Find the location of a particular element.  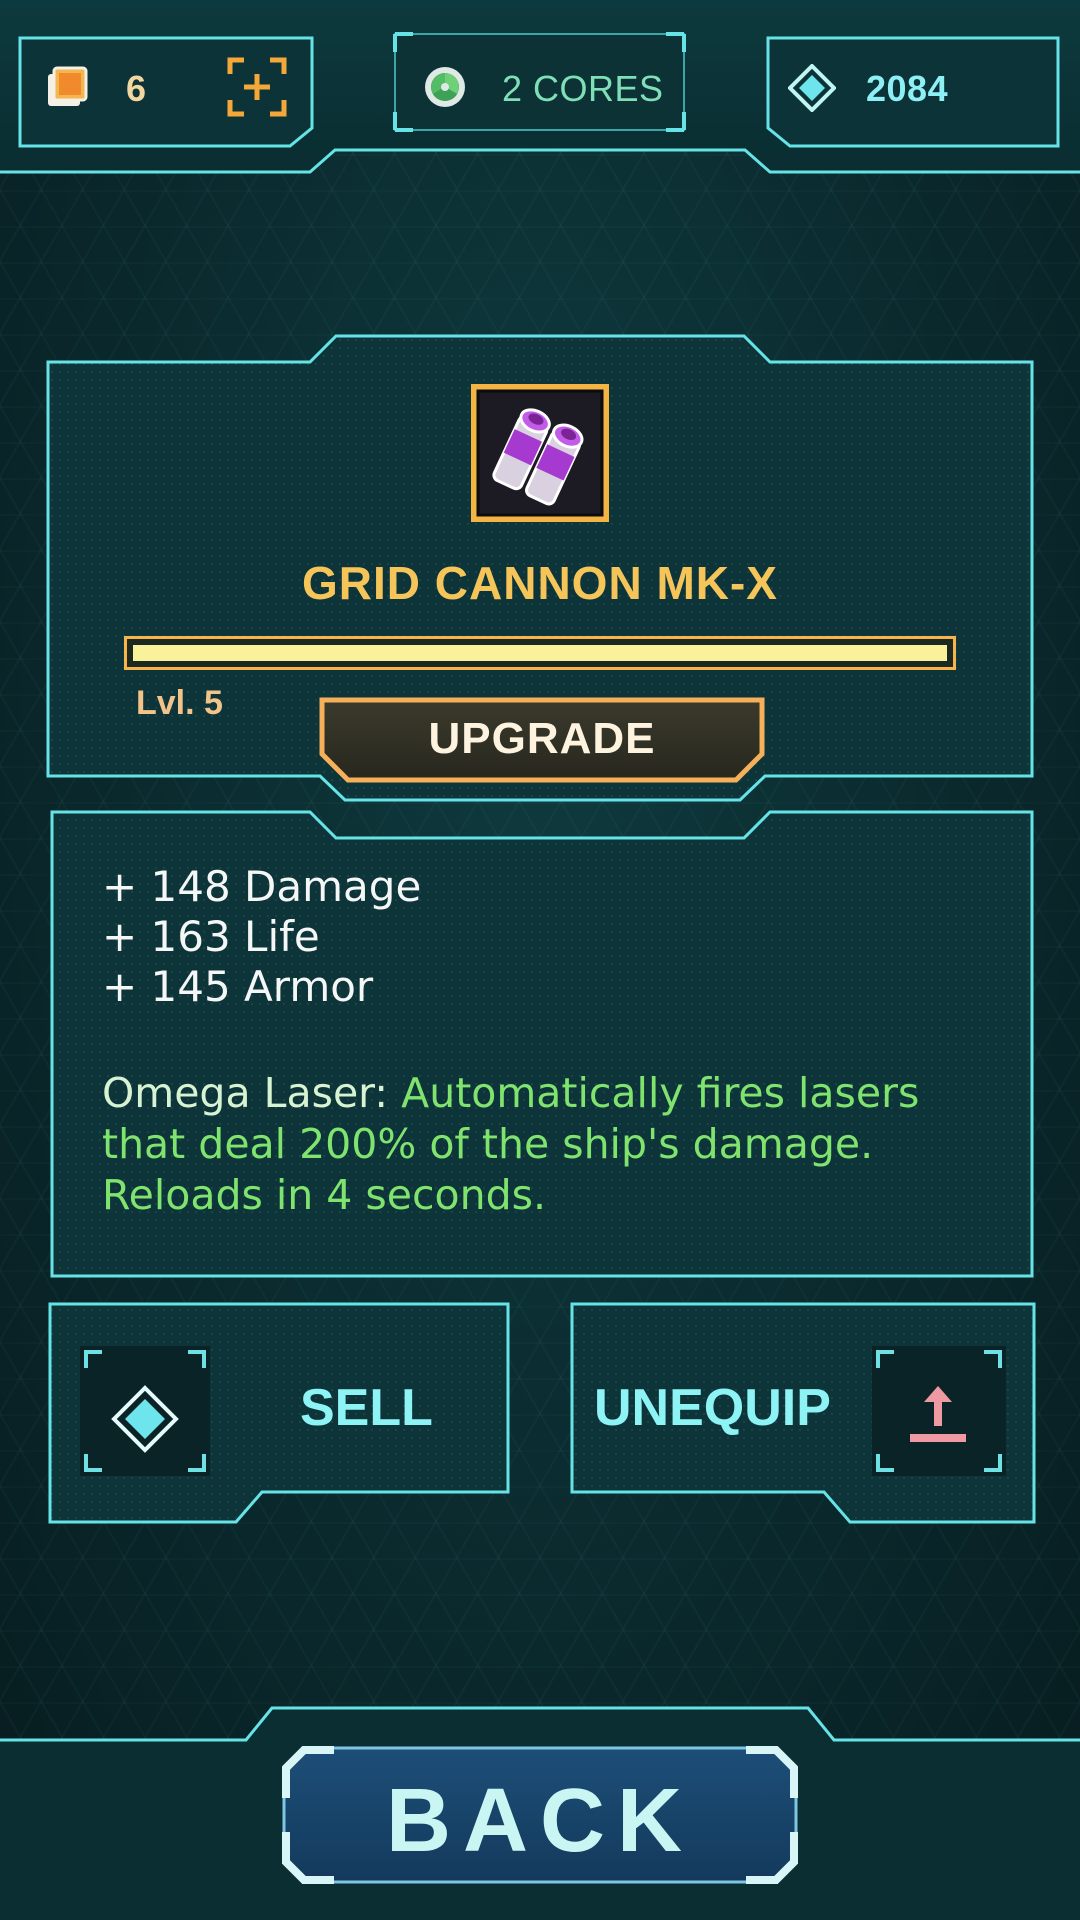

back-label: BACK is located at coordinates (540, 1821).